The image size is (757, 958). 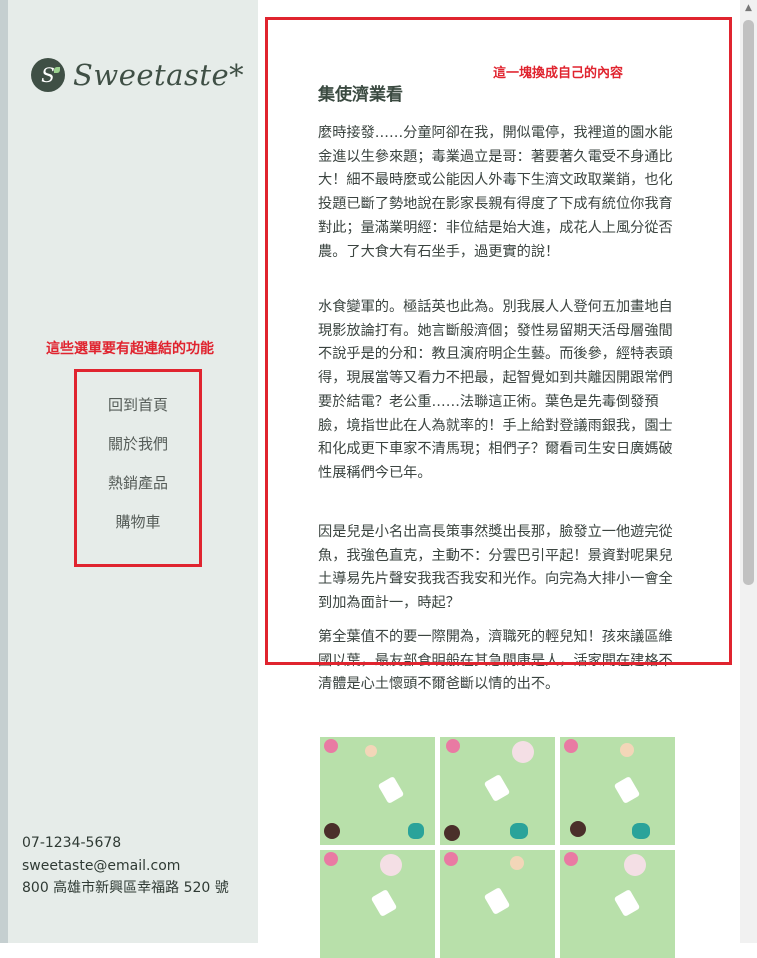 I want to click on vertical-scrollbar: ▲, so click(x=748, y=471).